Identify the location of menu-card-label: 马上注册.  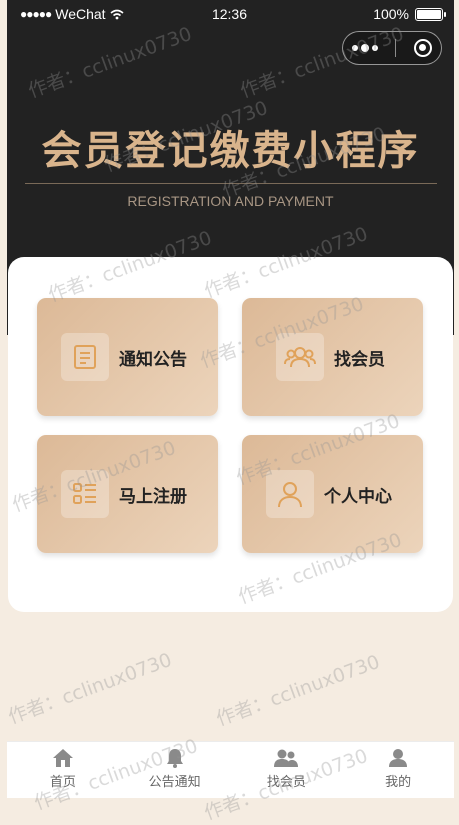
(153, 496).